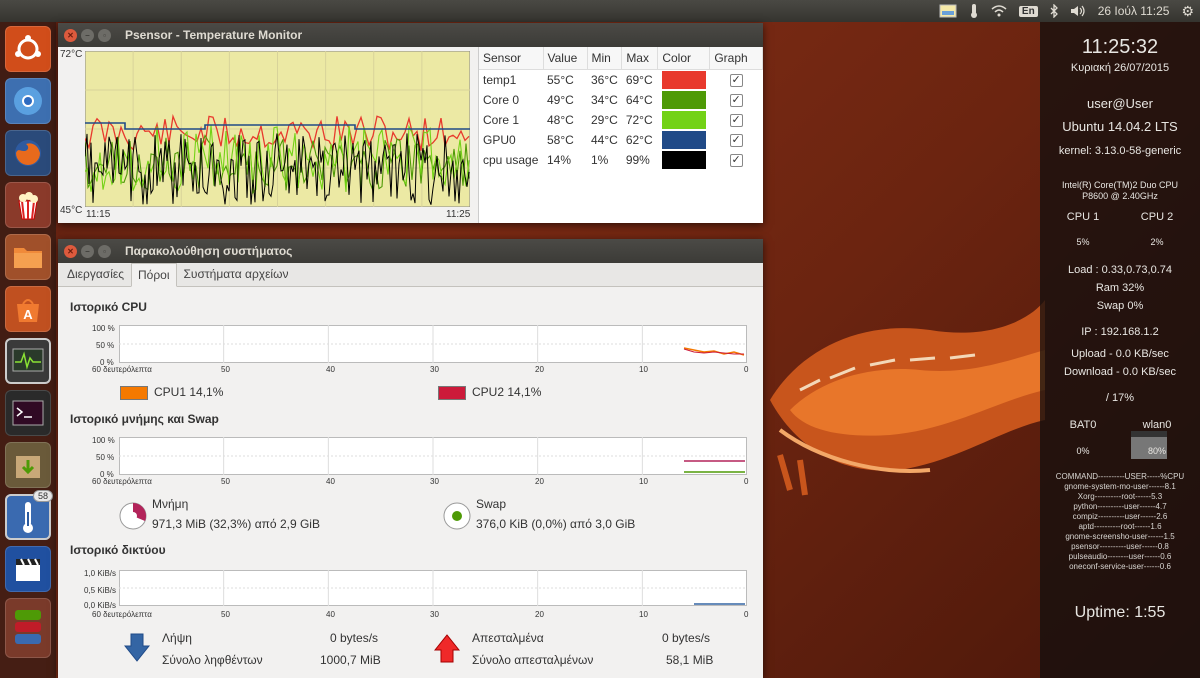 This screenshot has width=1200, height=678. What do you see at coordinates (684, 58) in the screenshot?
I see `column-header-color: Color` at bounding box center [684, 58].